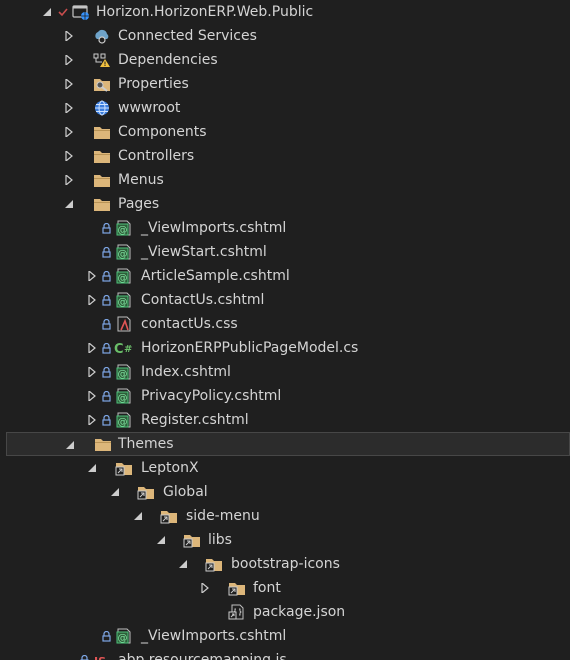 The width and height of the screenshot is (570, 660). What do you see at coordinates (285, 492) in the screenshot?
I see `tree-row-global: Global` at bounding box center [285, 492].